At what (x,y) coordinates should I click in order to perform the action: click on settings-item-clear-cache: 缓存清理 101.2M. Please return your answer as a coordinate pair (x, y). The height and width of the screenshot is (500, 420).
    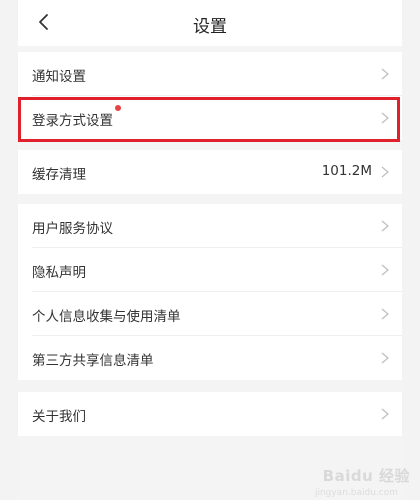
    Looking at the image, I should click on (210, 172).